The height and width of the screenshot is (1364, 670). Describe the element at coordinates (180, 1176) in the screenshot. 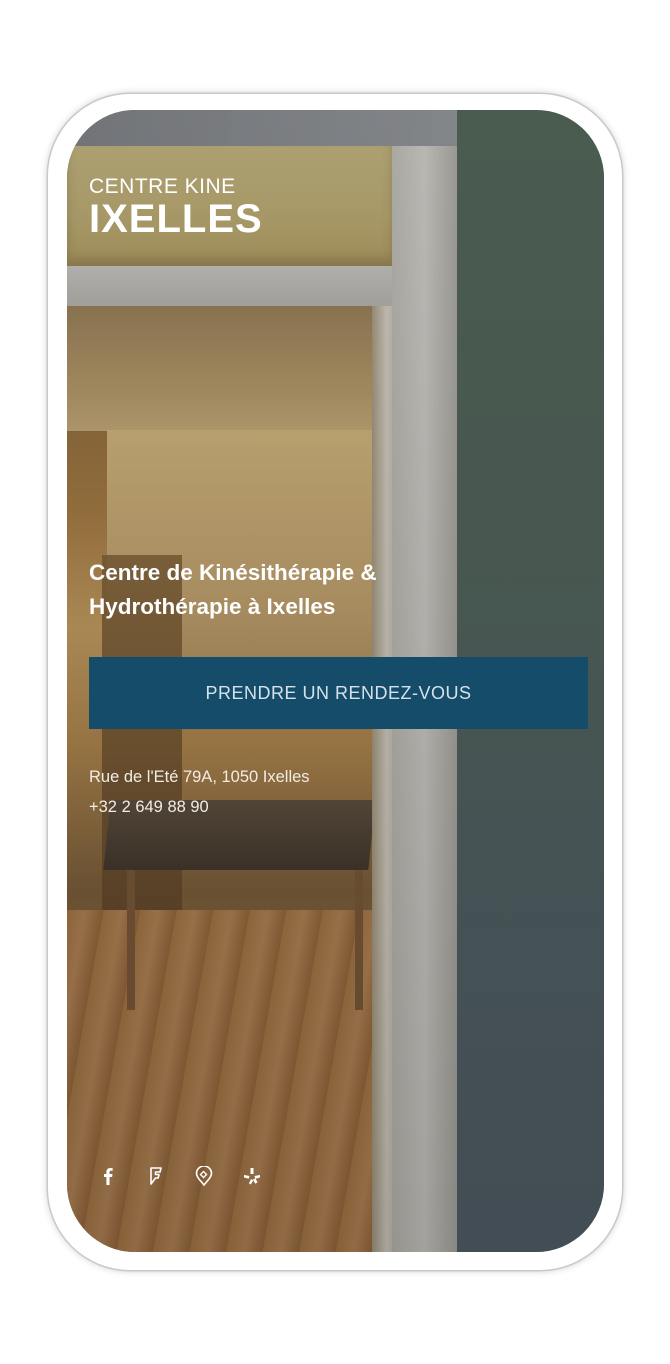

I see `social-links` at that location.